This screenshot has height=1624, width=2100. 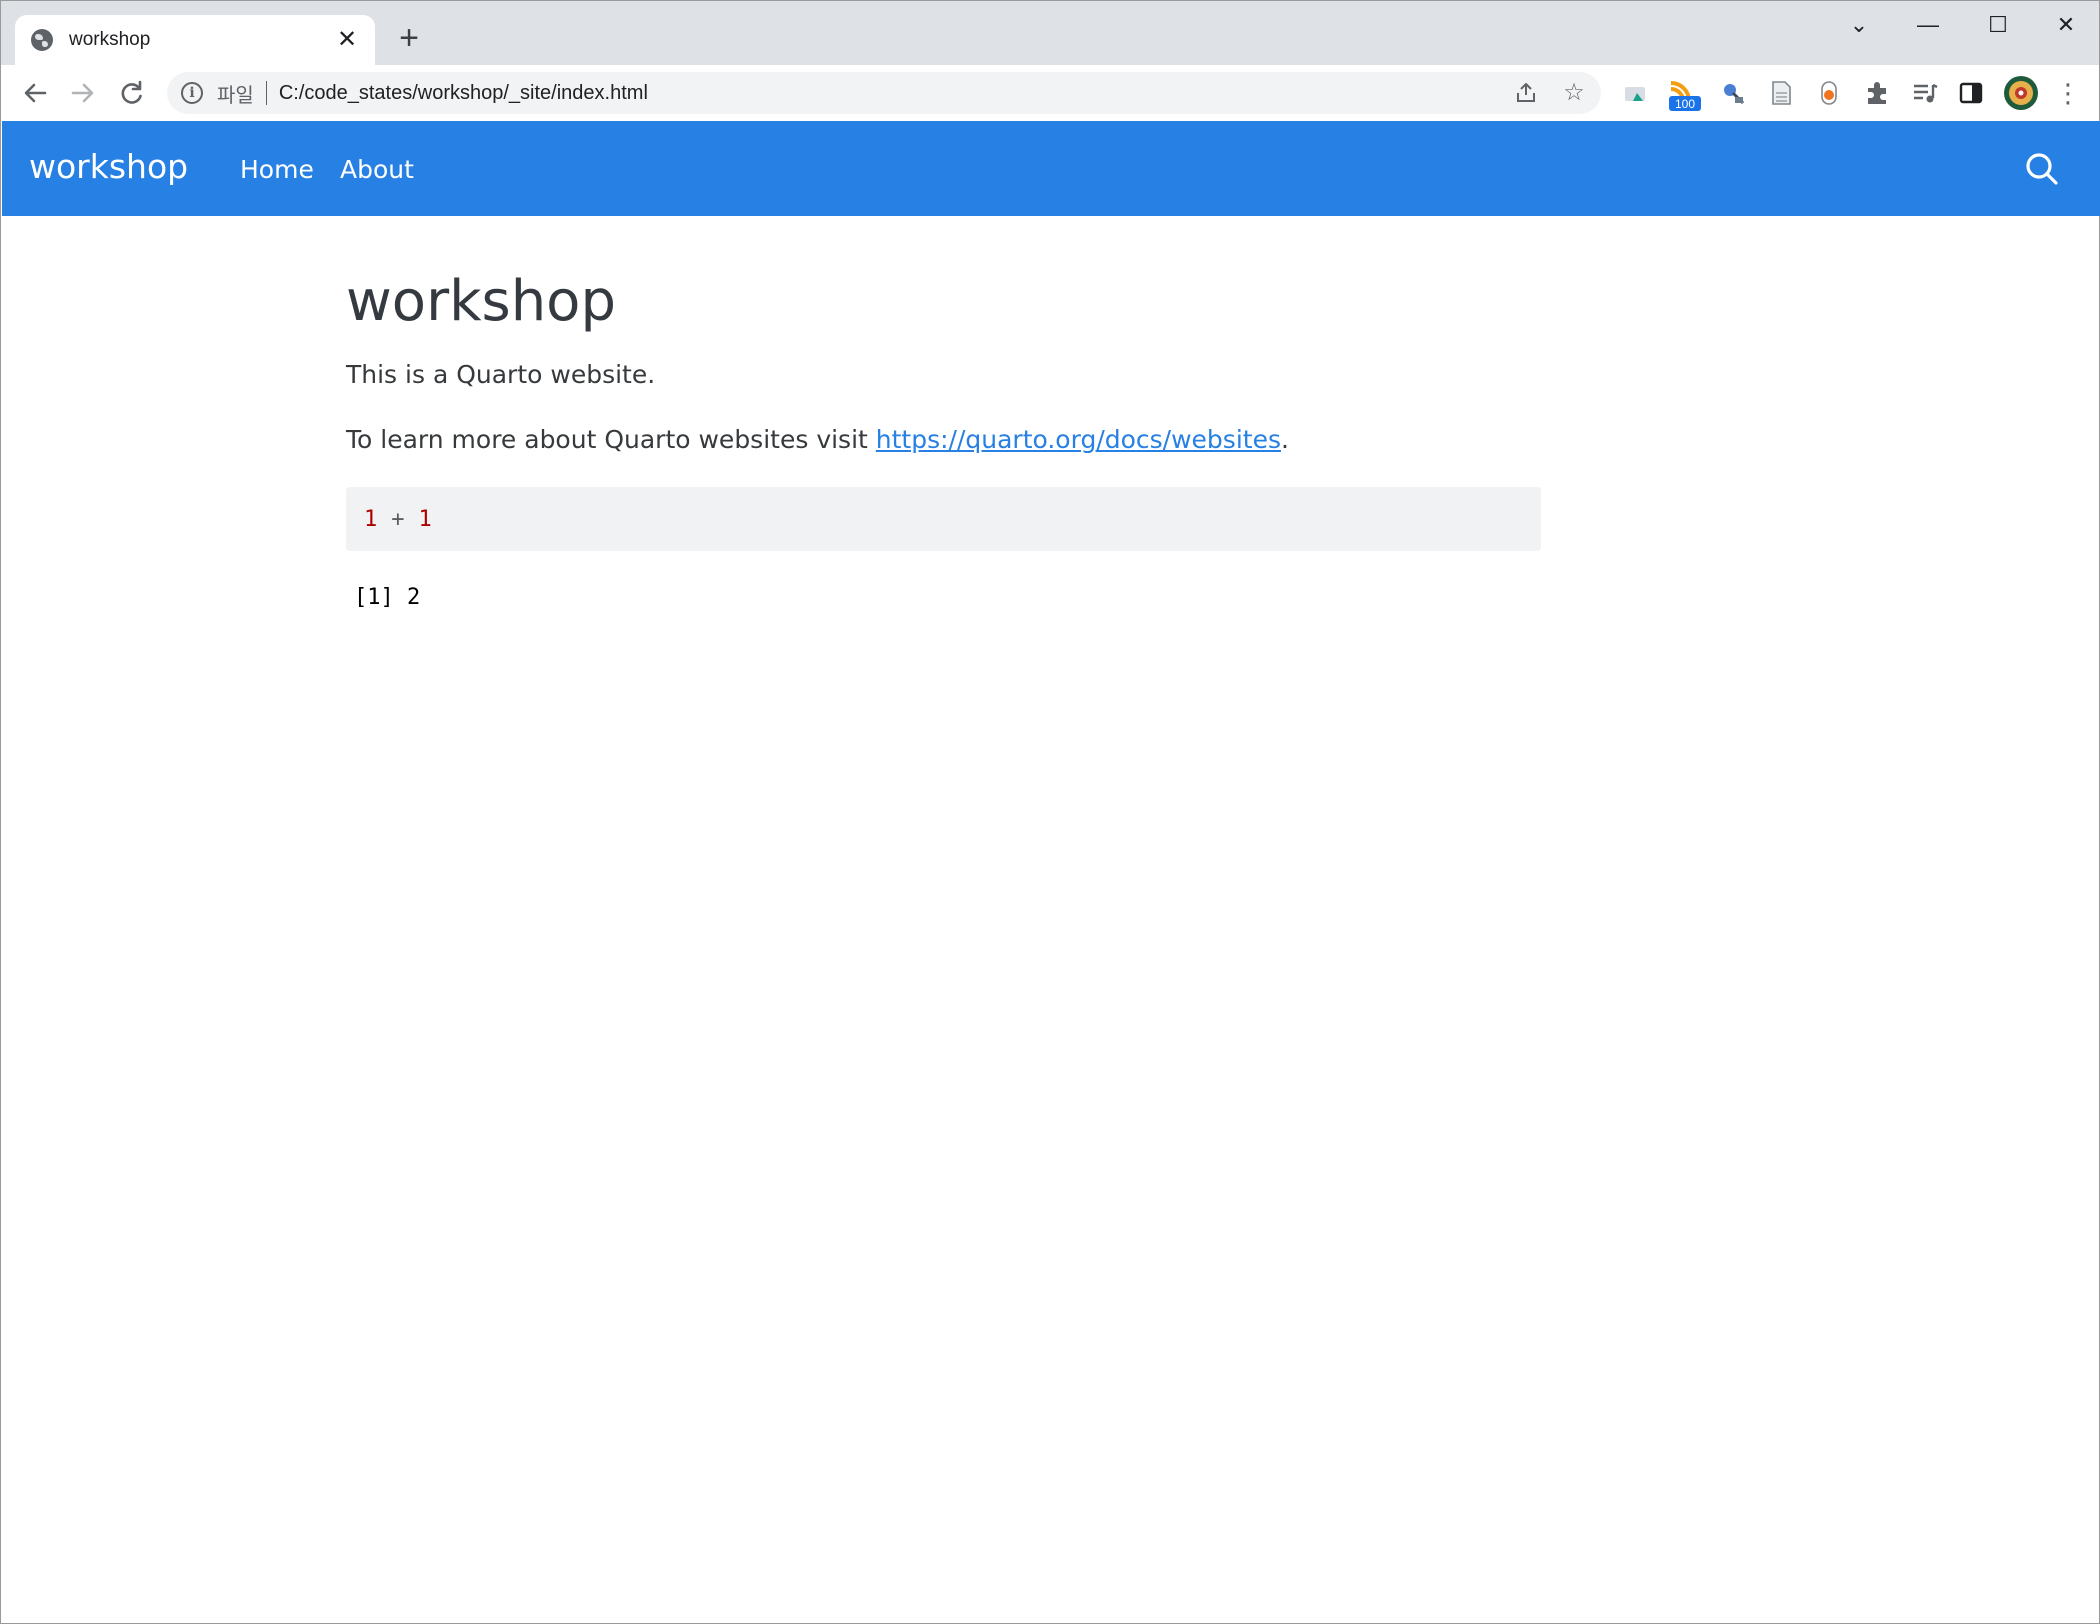 What do you see at coordinates (83, 93) in the screenshot?
I see `forward-arrow-icon` at bounding box center [83, 93].